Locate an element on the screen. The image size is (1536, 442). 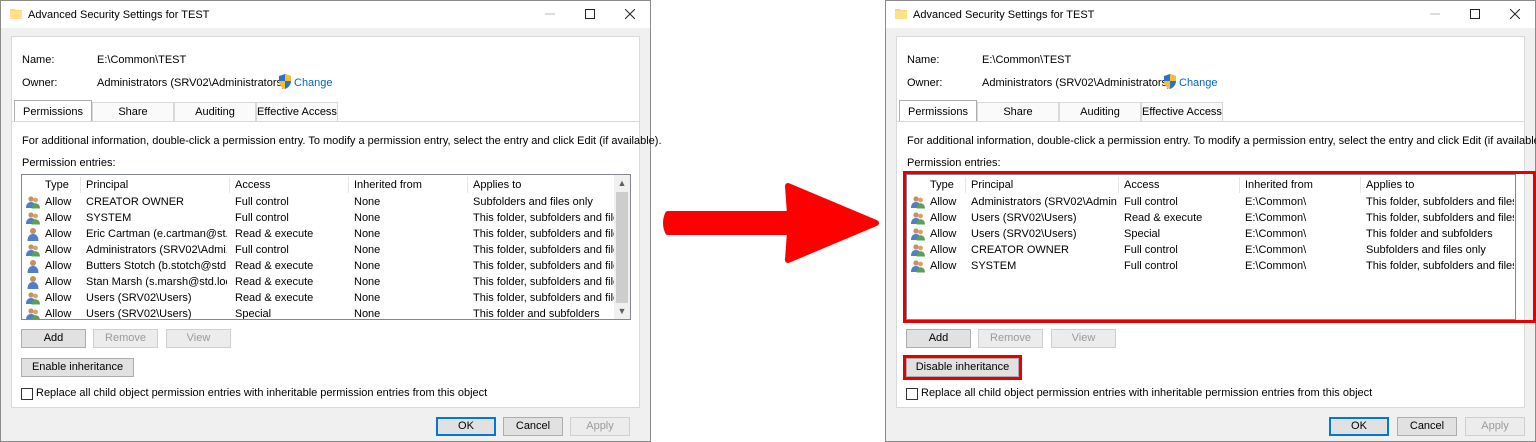
enable-inheritance-button: Enable inheritance is located at coordinates (77, 367).